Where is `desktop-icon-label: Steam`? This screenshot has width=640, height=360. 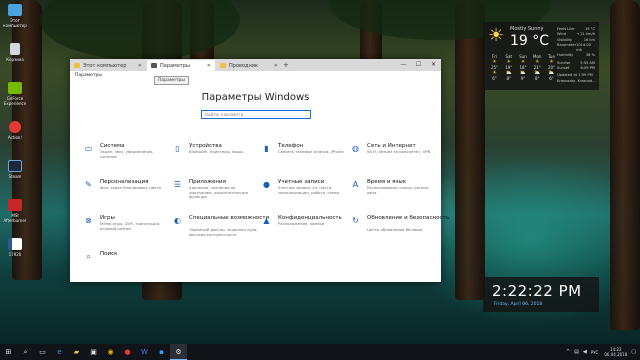
desktop-icon-label: Steam is located at coordinates (15, 176).